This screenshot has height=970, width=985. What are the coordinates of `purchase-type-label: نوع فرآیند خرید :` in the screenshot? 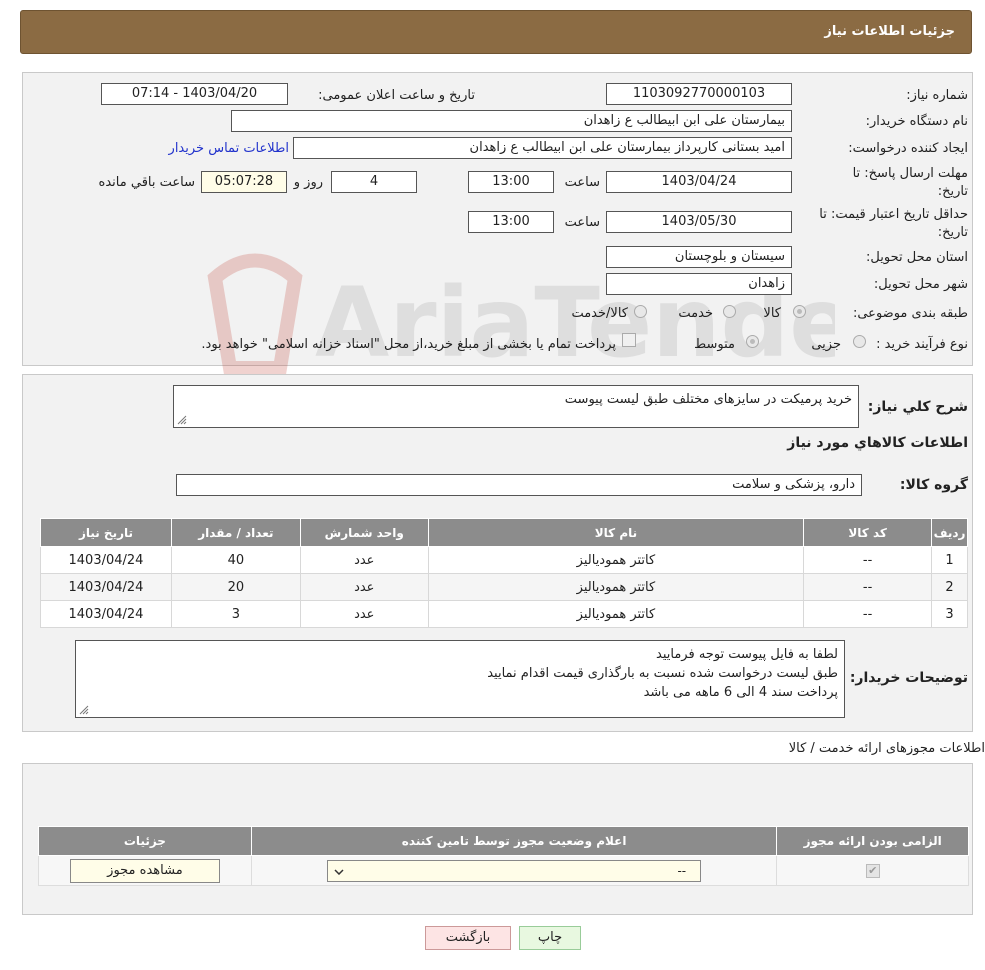 It's located at (922, 344).